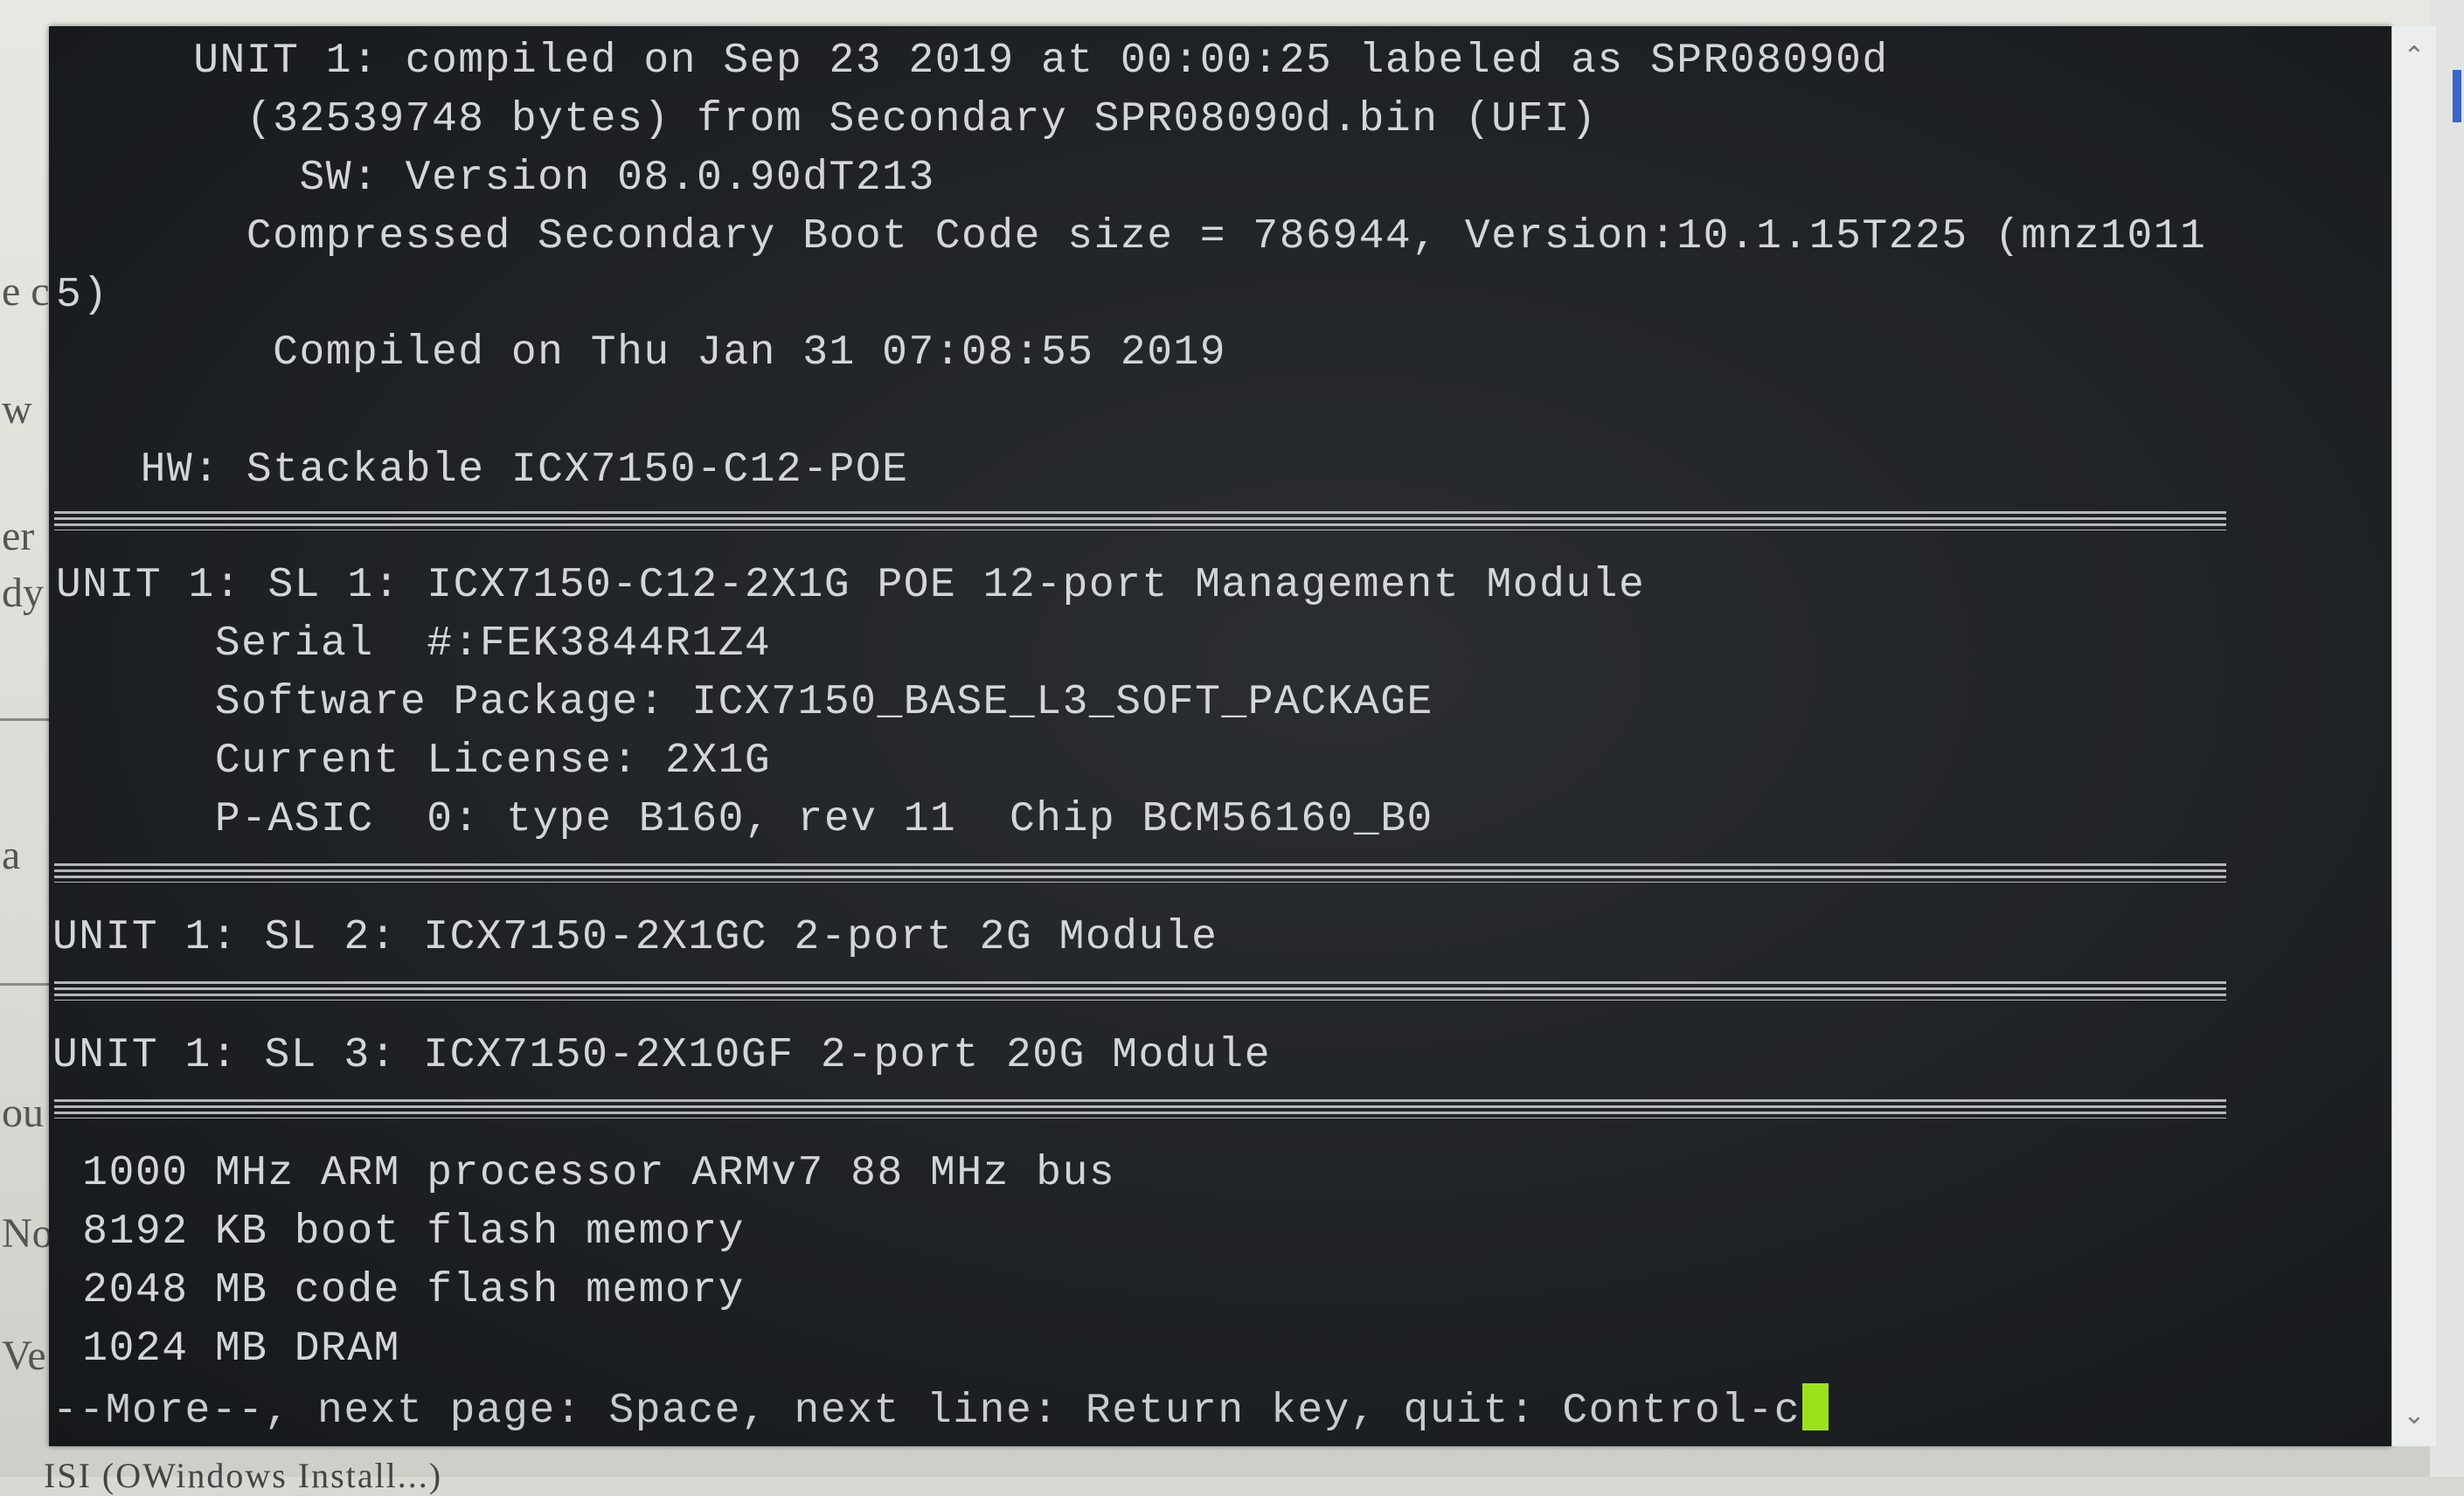 This screenshot has width=2464, height=1496. What do you see at coordinates (17, 409) in the screenshot?
I see `background-text-fragment: w` at bounding box center [17, 409].